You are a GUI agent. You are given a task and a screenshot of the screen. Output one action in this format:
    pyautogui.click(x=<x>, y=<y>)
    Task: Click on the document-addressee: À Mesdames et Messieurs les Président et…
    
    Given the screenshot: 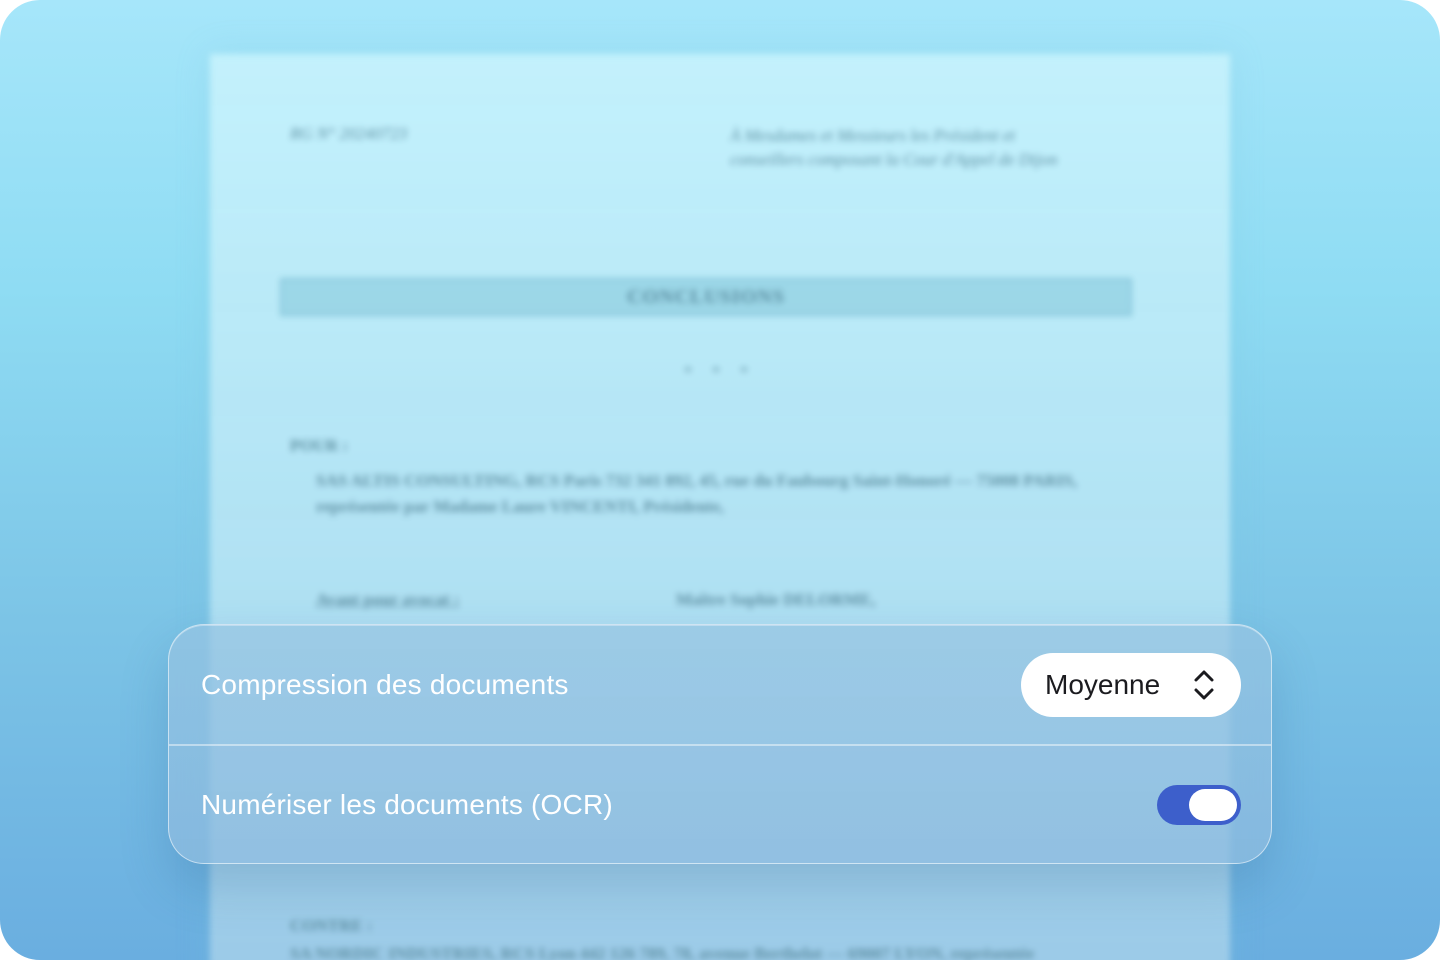 What is the action you would take?
    pyautogui.click(x=894, y=147)
    